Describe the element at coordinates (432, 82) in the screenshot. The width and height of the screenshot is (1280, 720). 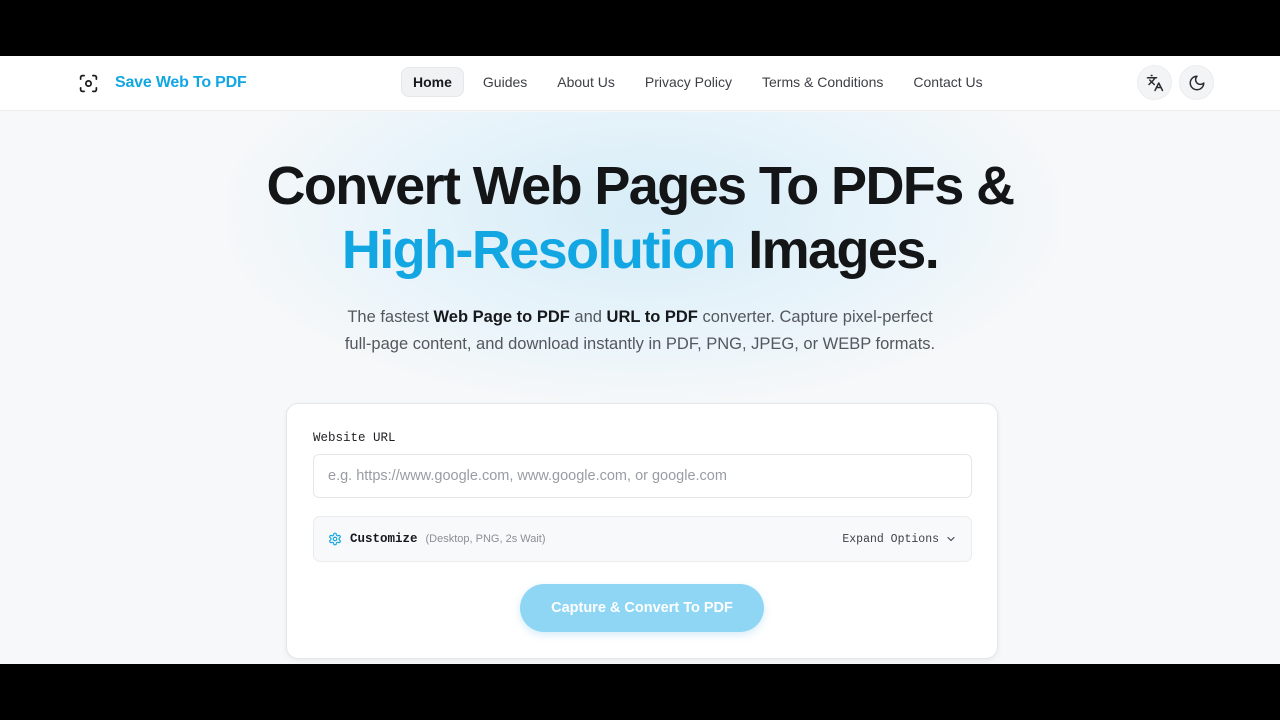
I see `nav-home: Home` at that location.